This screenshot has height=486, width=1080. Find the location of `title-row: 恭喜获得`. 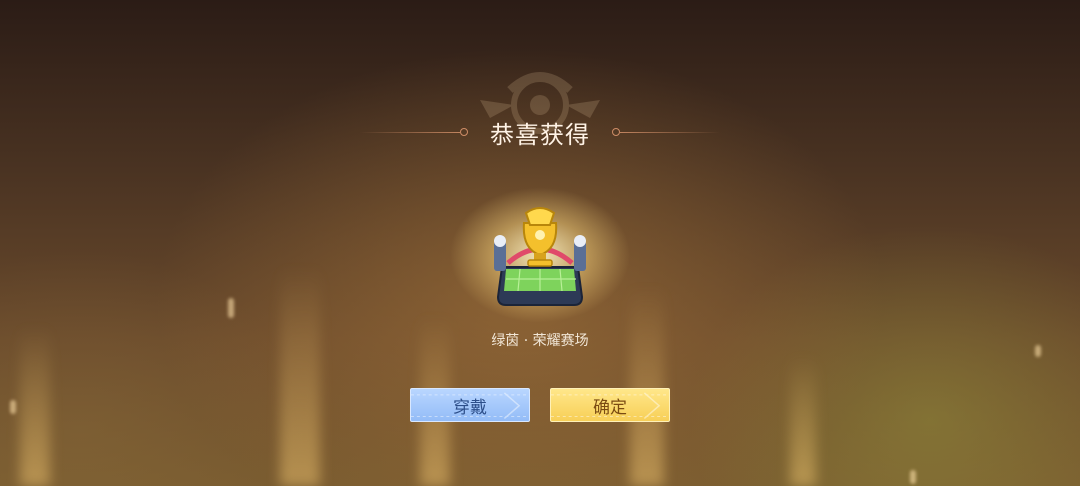

title-row: 恭喜获得 is located at coordinates (540, 132).